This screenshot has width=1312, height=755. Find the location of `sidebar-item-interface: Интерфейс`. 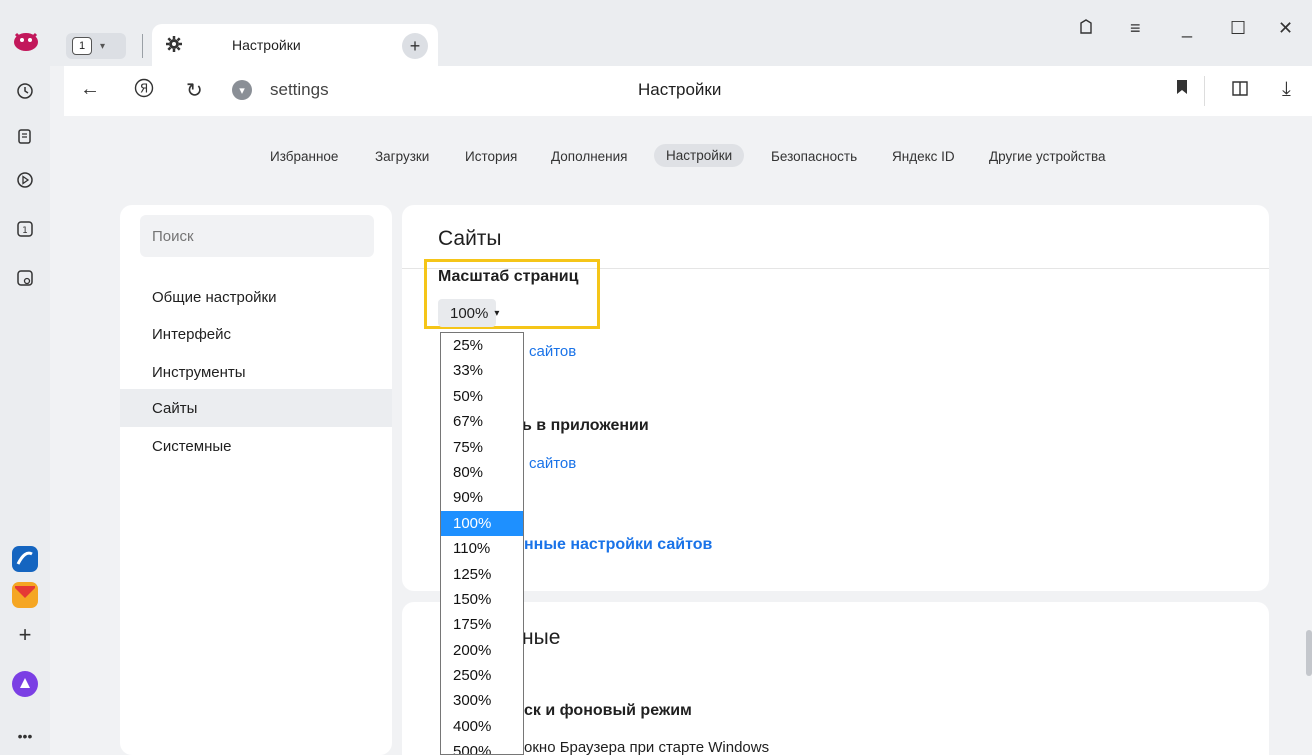

sidebar-item-interface: Интерфейс is located at coordinates (256, 334).